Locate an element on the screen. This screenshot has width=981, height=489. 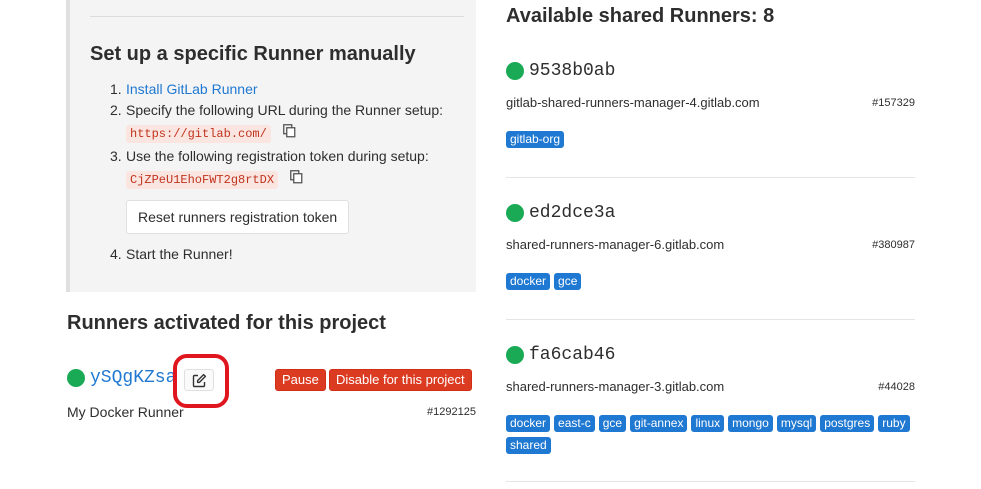
tag: git-annex is located at coordinates (659, 423).